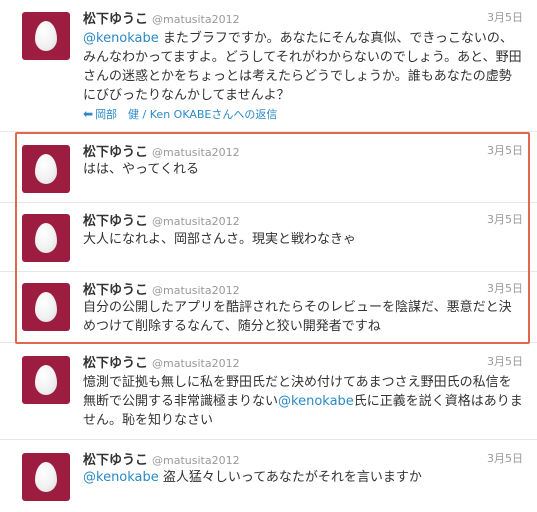 The height and width of the screenshot is (512, 537). What do you see at coordinates (141, 169) in the screenshot?
I see `tweet-text: はは、やってくれる` at bounding box center [141, 169].